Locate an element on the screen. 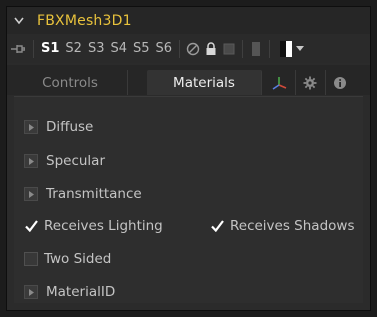 This screenshot has height=317, width=377. two-sided-row: Two Sided is located at coordinates (188, 259).